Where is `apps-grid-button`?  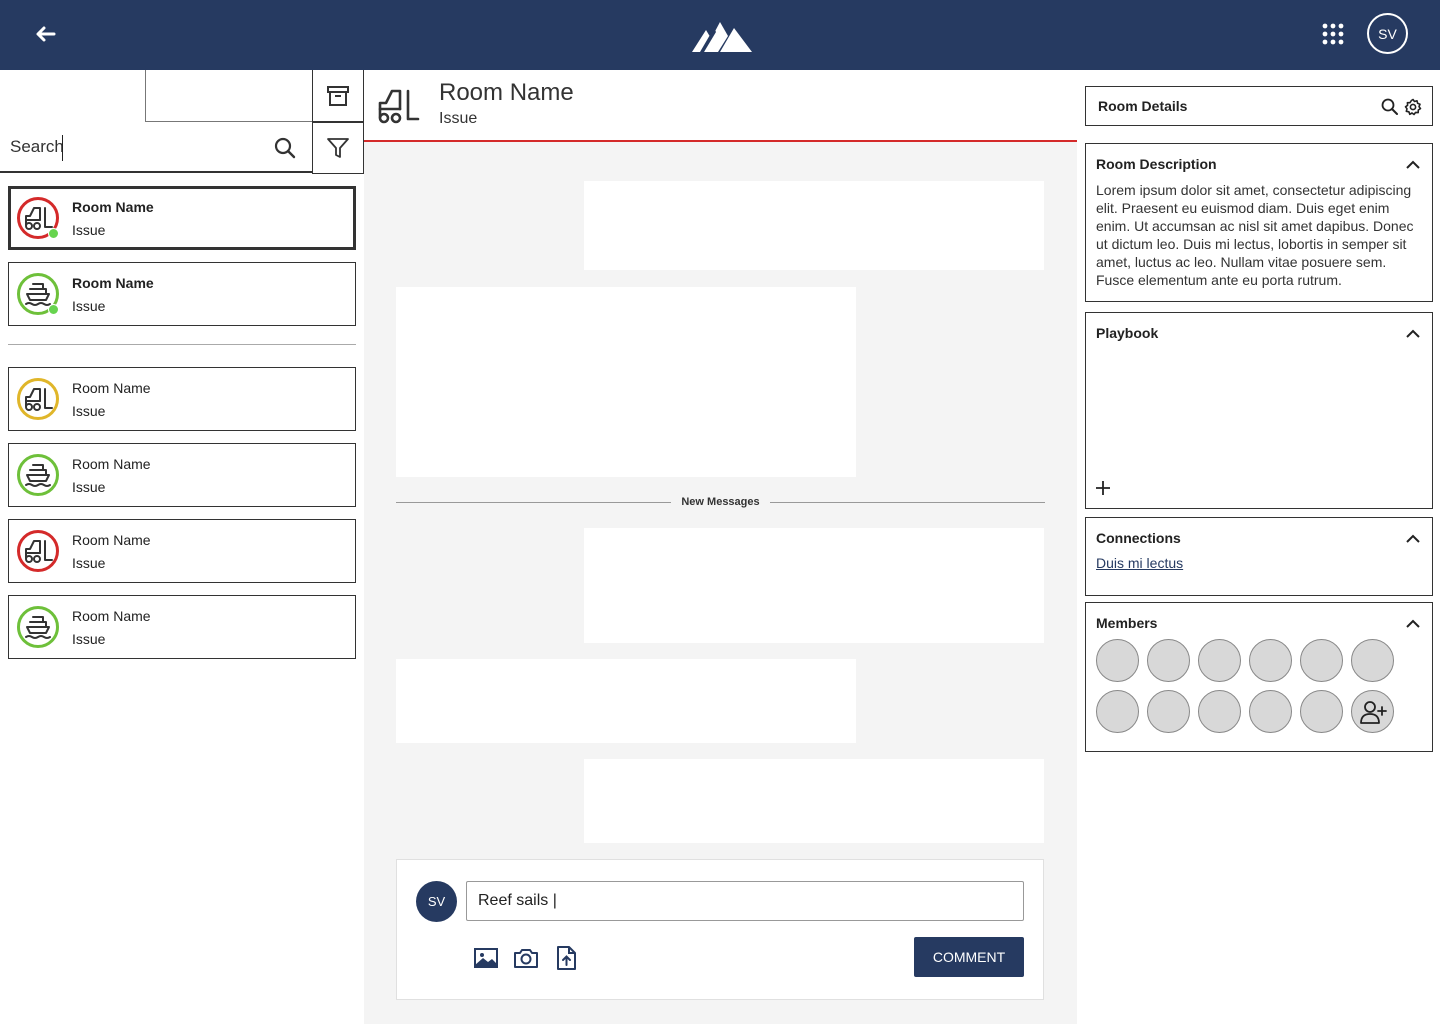
apps-grid-button is located at coordinates (1333, 34).